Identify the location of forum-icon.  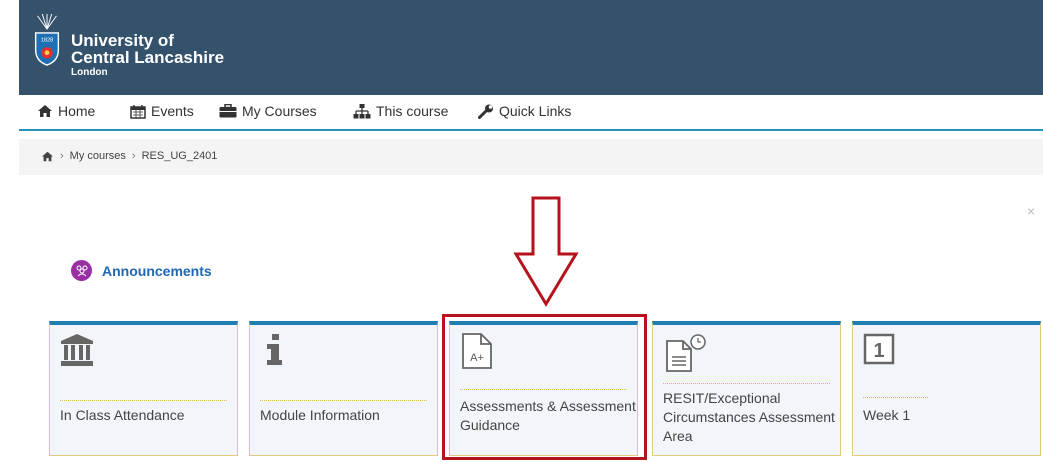
(81, 270).